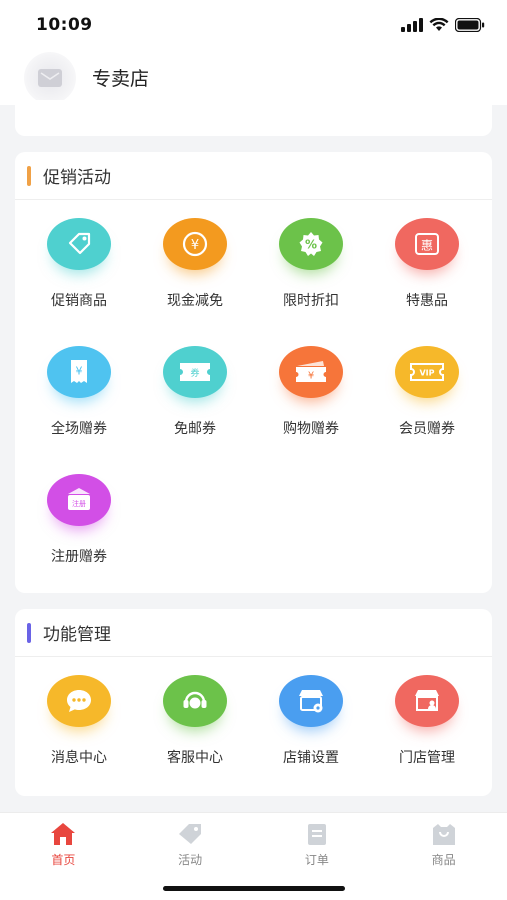 Image resolution: width=507 pixels, height=900 pixels. What do you see at coordinates (79, 429) in the screenshot?
I see `promo-item-label: 全场赠券` at bounding box center [79, 429].